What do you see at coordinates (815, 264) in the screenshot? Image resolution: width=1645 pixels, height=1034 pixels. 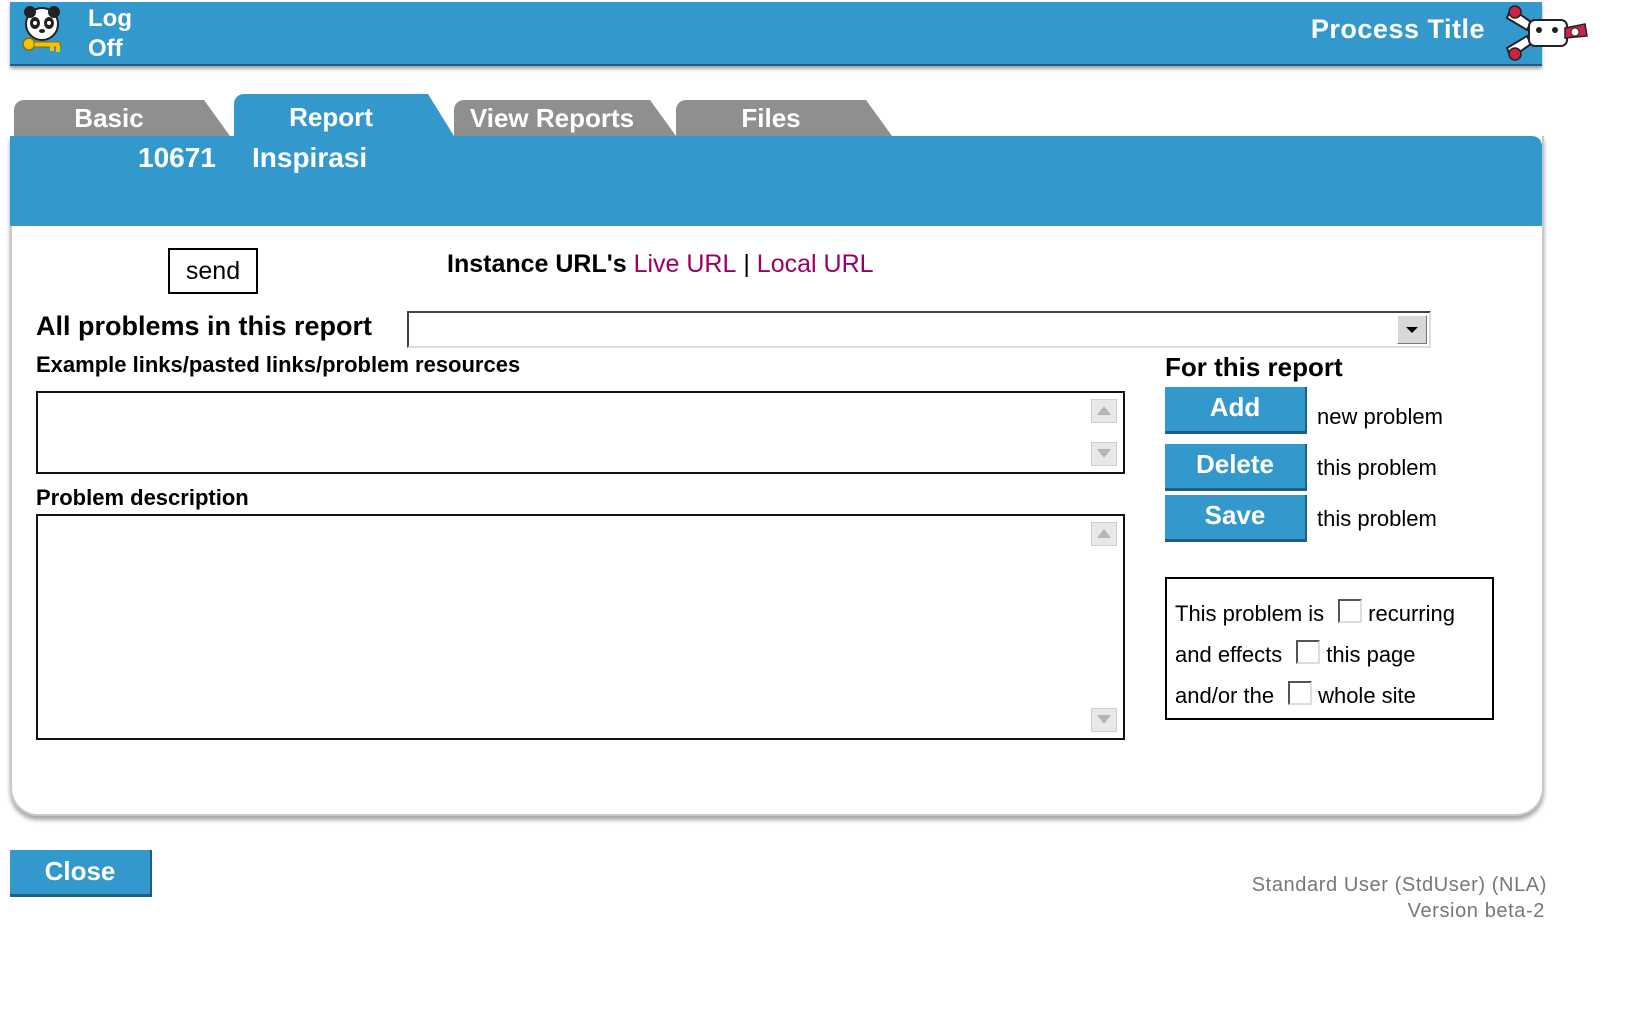 I see `local-url-link: Local URL` at bounding box center [815, 264].